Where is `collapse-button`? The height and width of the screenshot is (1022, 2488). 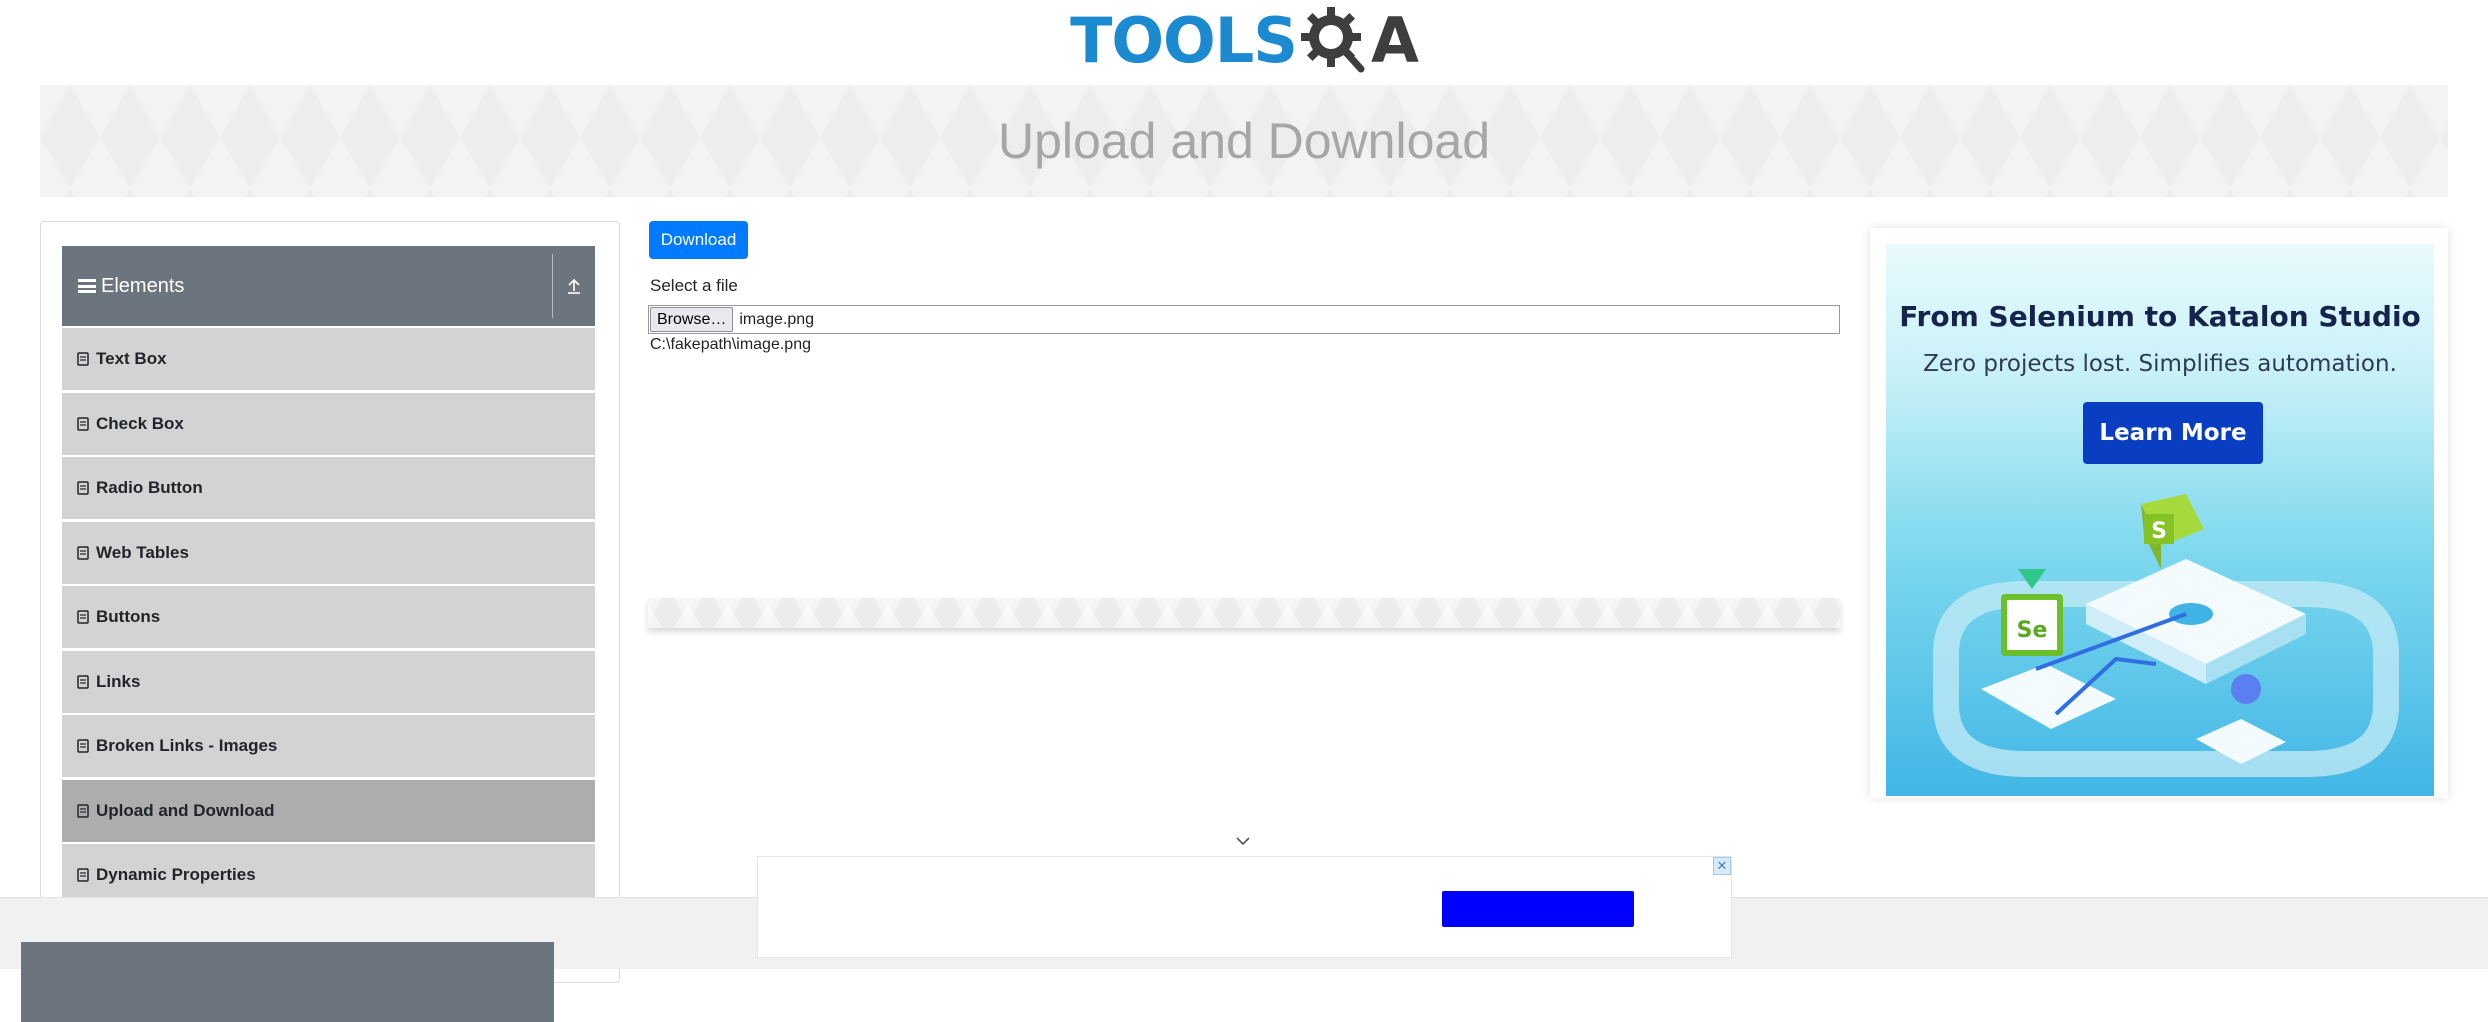
collapse-button is located at coordinates (574, 286).